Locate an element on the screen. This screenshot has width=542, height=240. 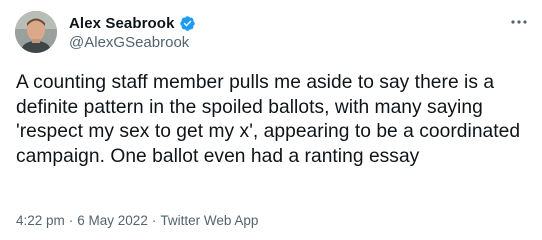
avatar-image is located at coordinates (36, 32).